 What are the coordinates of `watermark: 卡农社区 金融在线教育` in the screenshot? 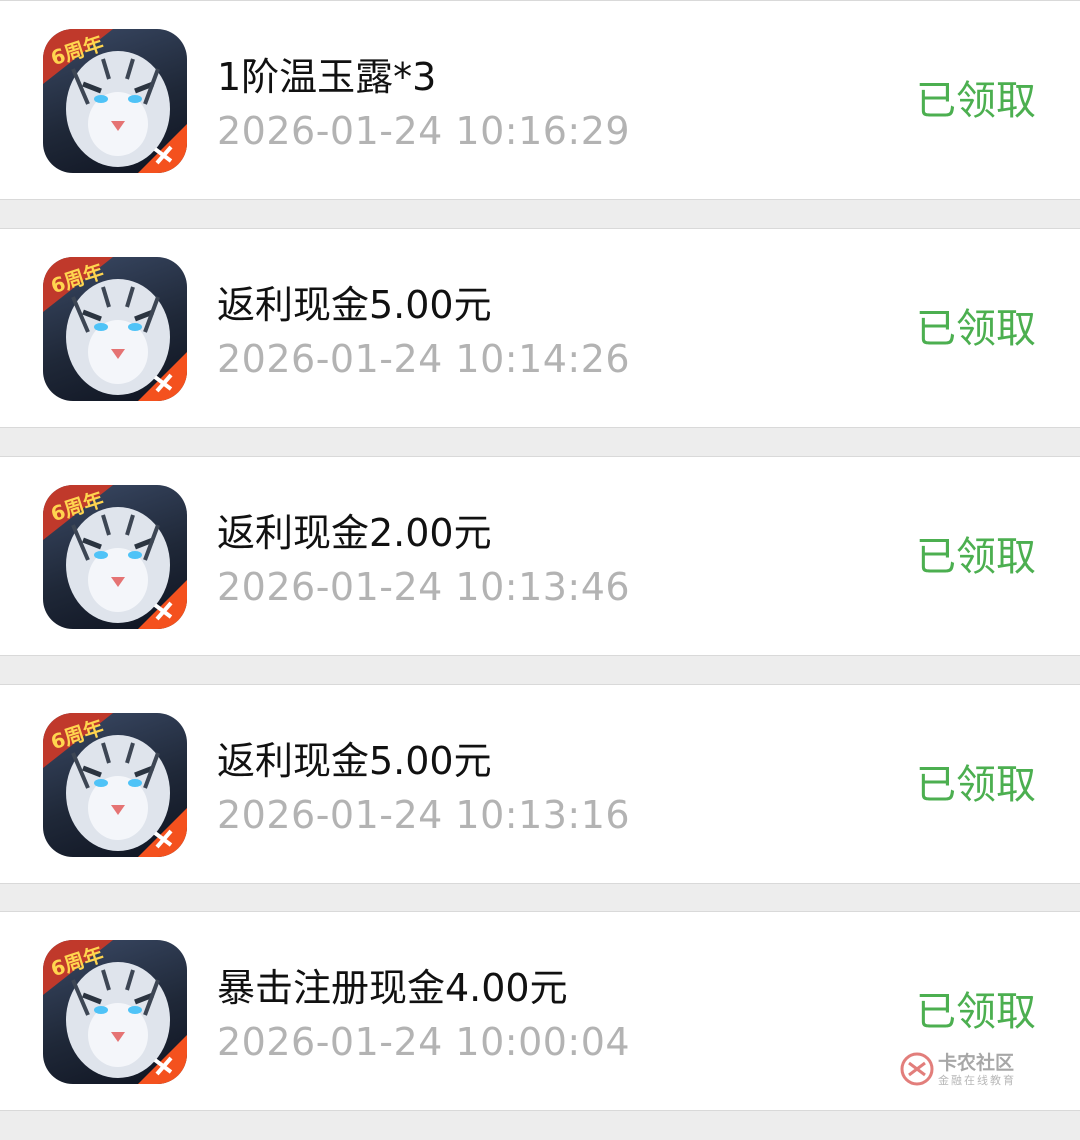 It's located at (965, 1070).